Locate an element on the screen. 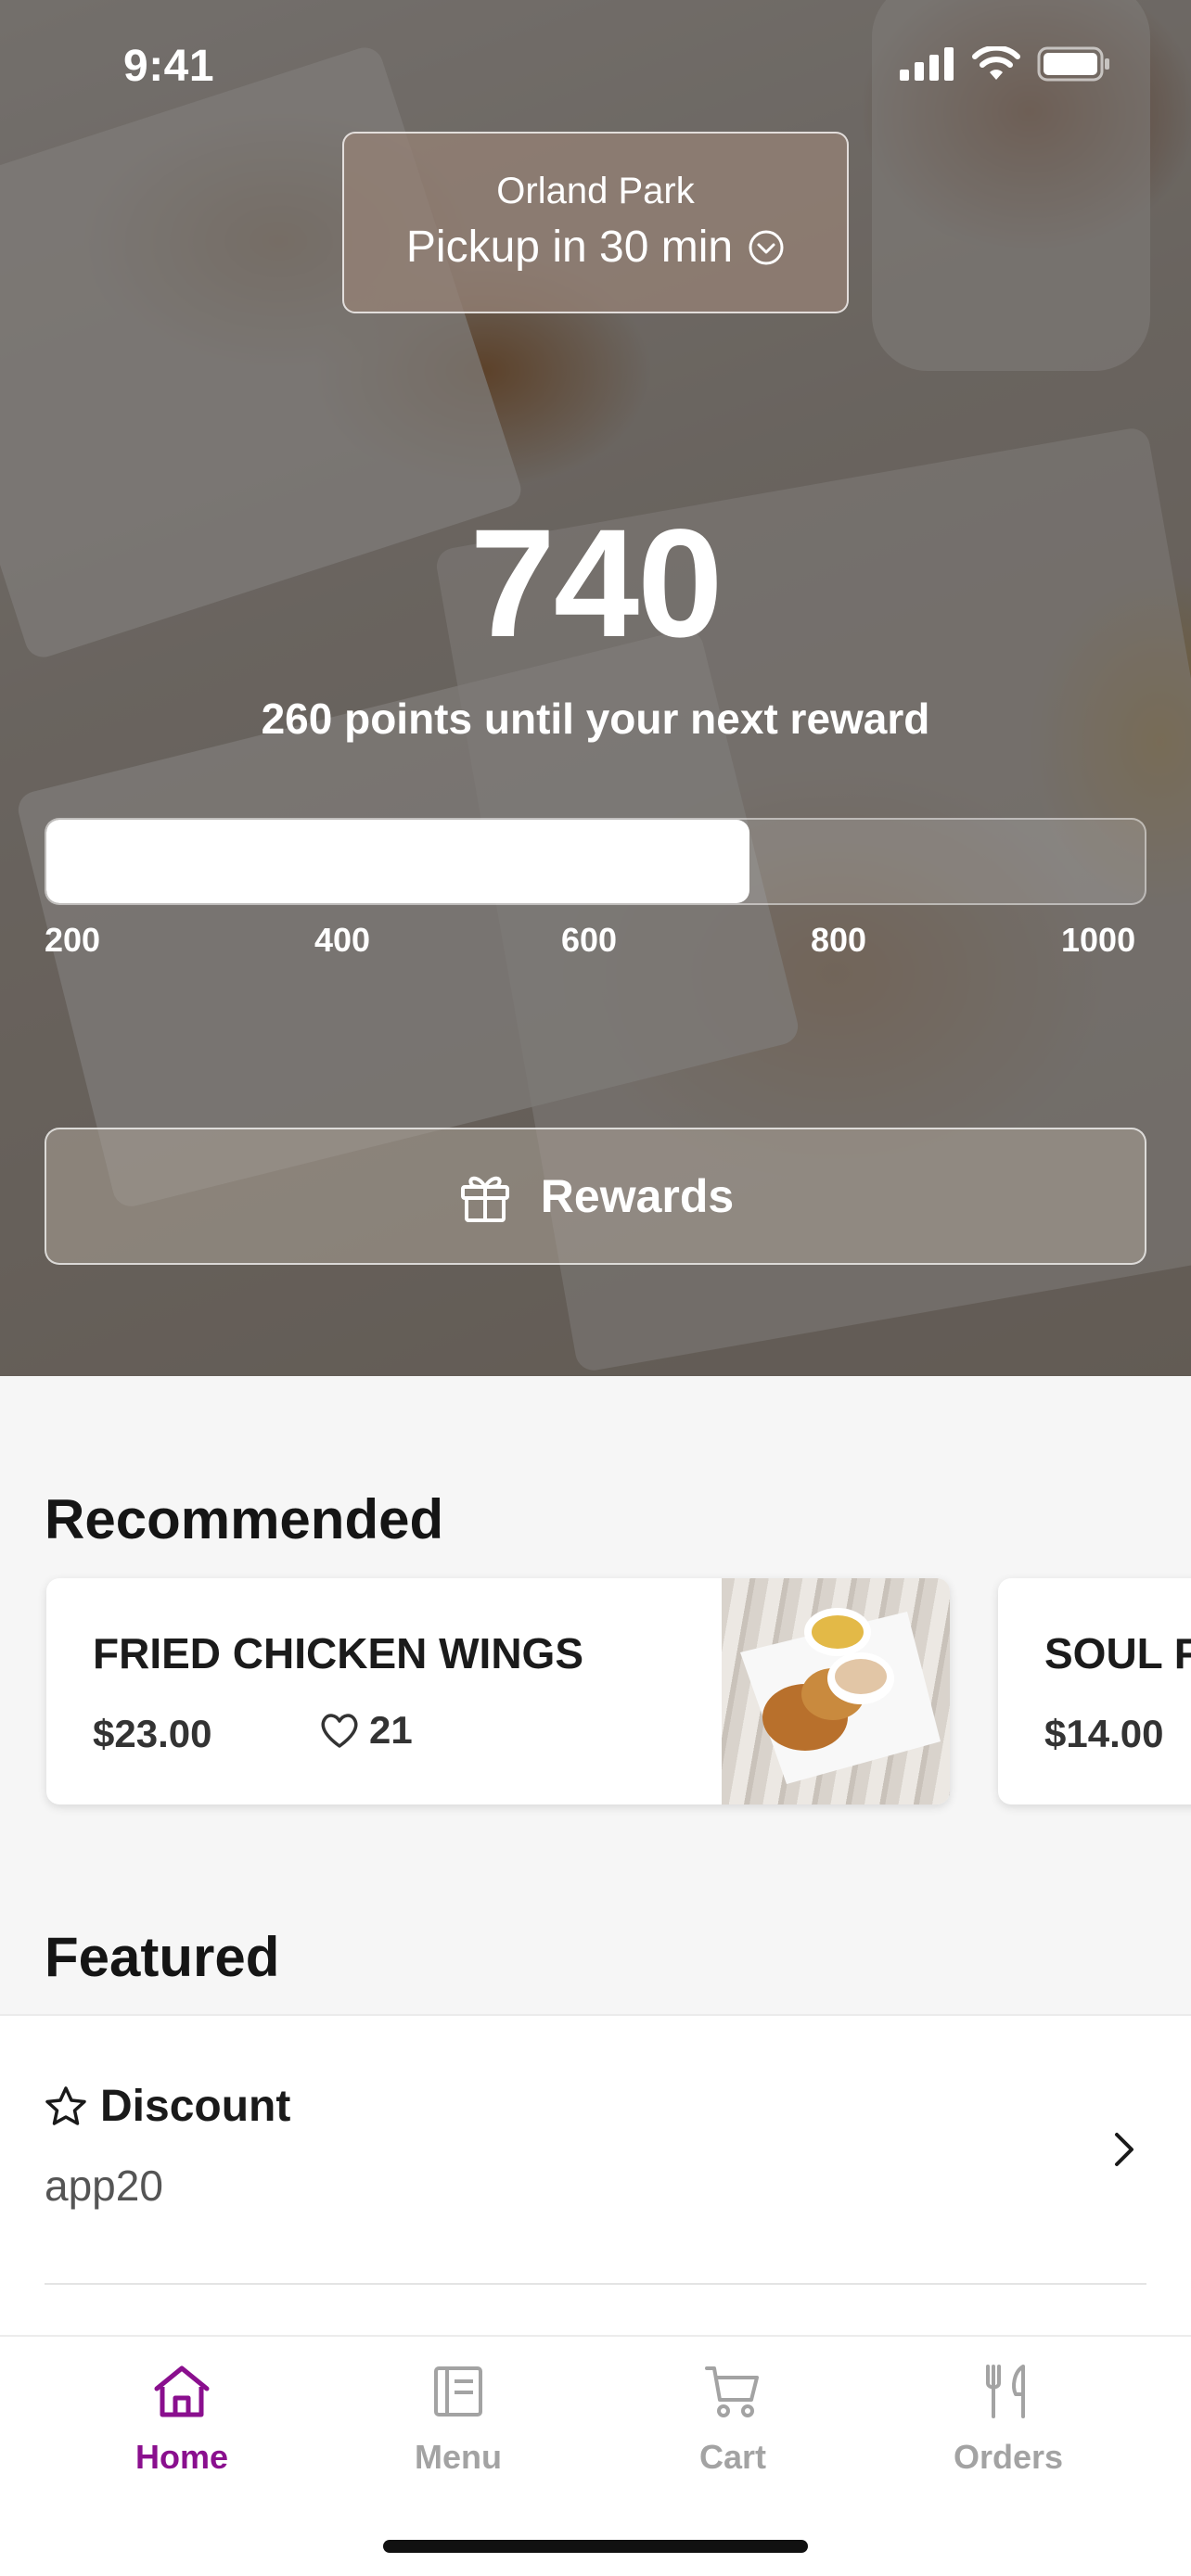 This screenshot has height=2576, width=1191. location-selector: Orland Park Pickup in 30 min is located at coordinates (595, 222).